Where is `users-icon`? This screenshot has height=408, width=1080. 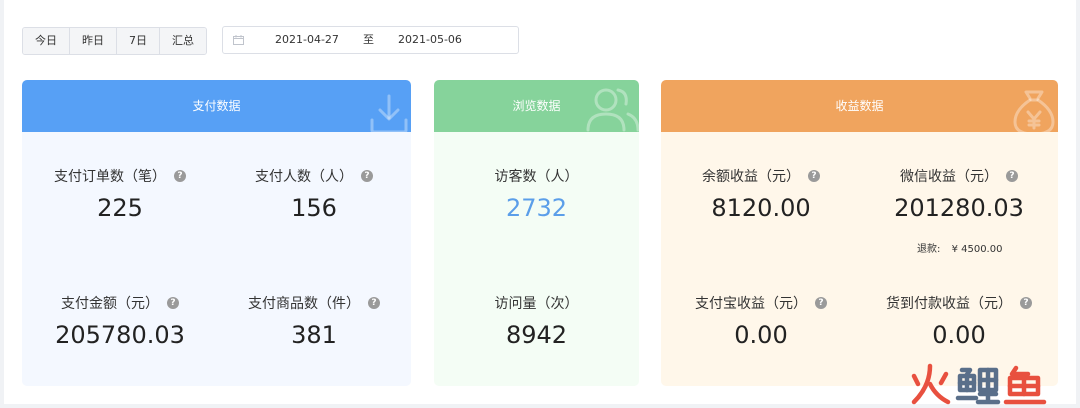
users-icon is located at coordinates (612, 110).